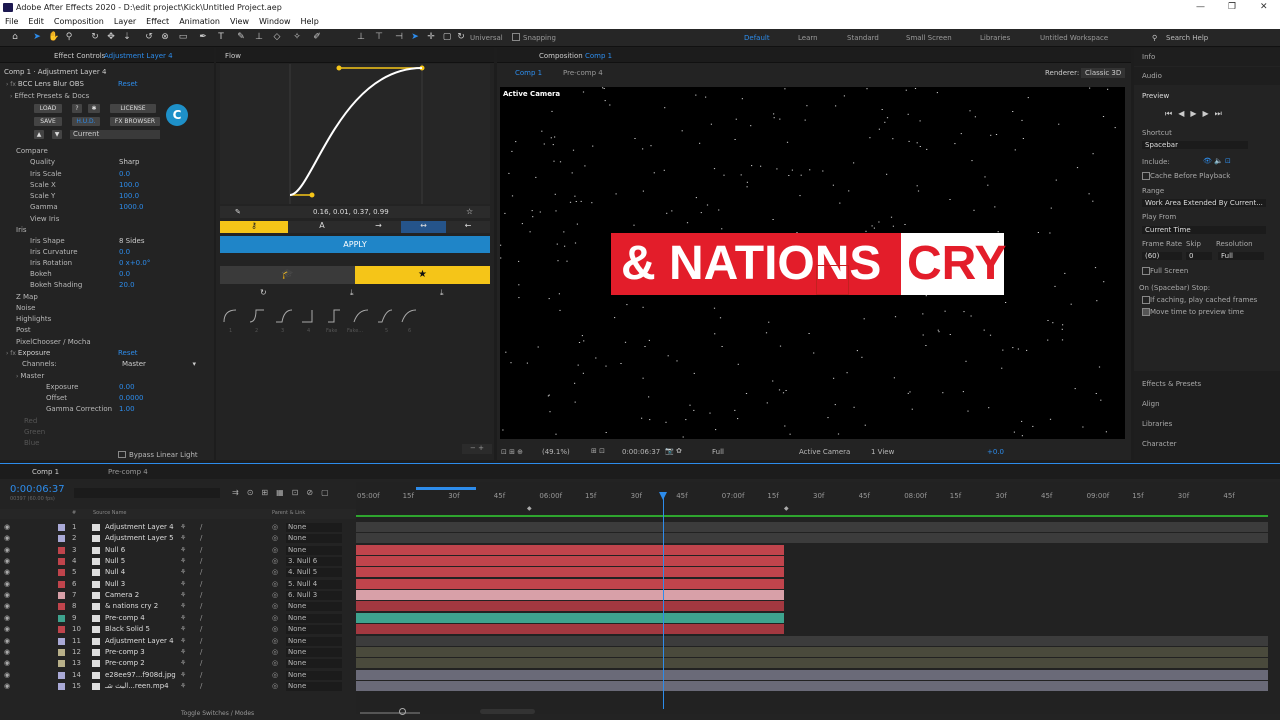 The image size is (1280, 720). I want to click on footer-timecode: 0:00:06:37, so click(641, 452).